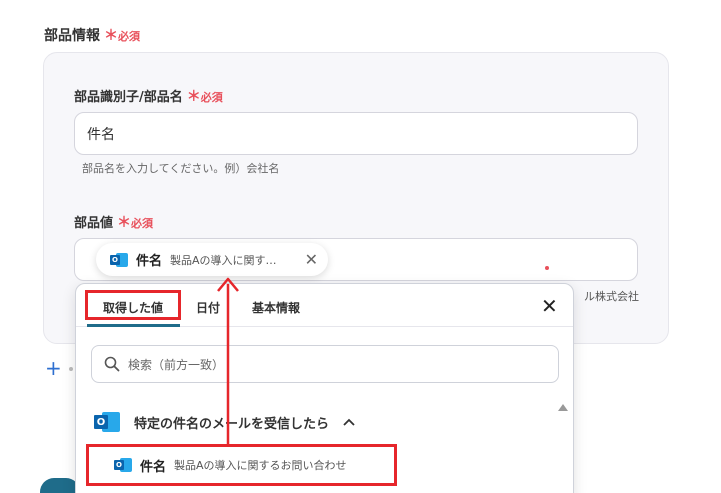 The width and height of the screenshot is (721, 493). Describe the element at coordinates (149, 261) in the screenshot. I see `chip-title: 件名` at that location.